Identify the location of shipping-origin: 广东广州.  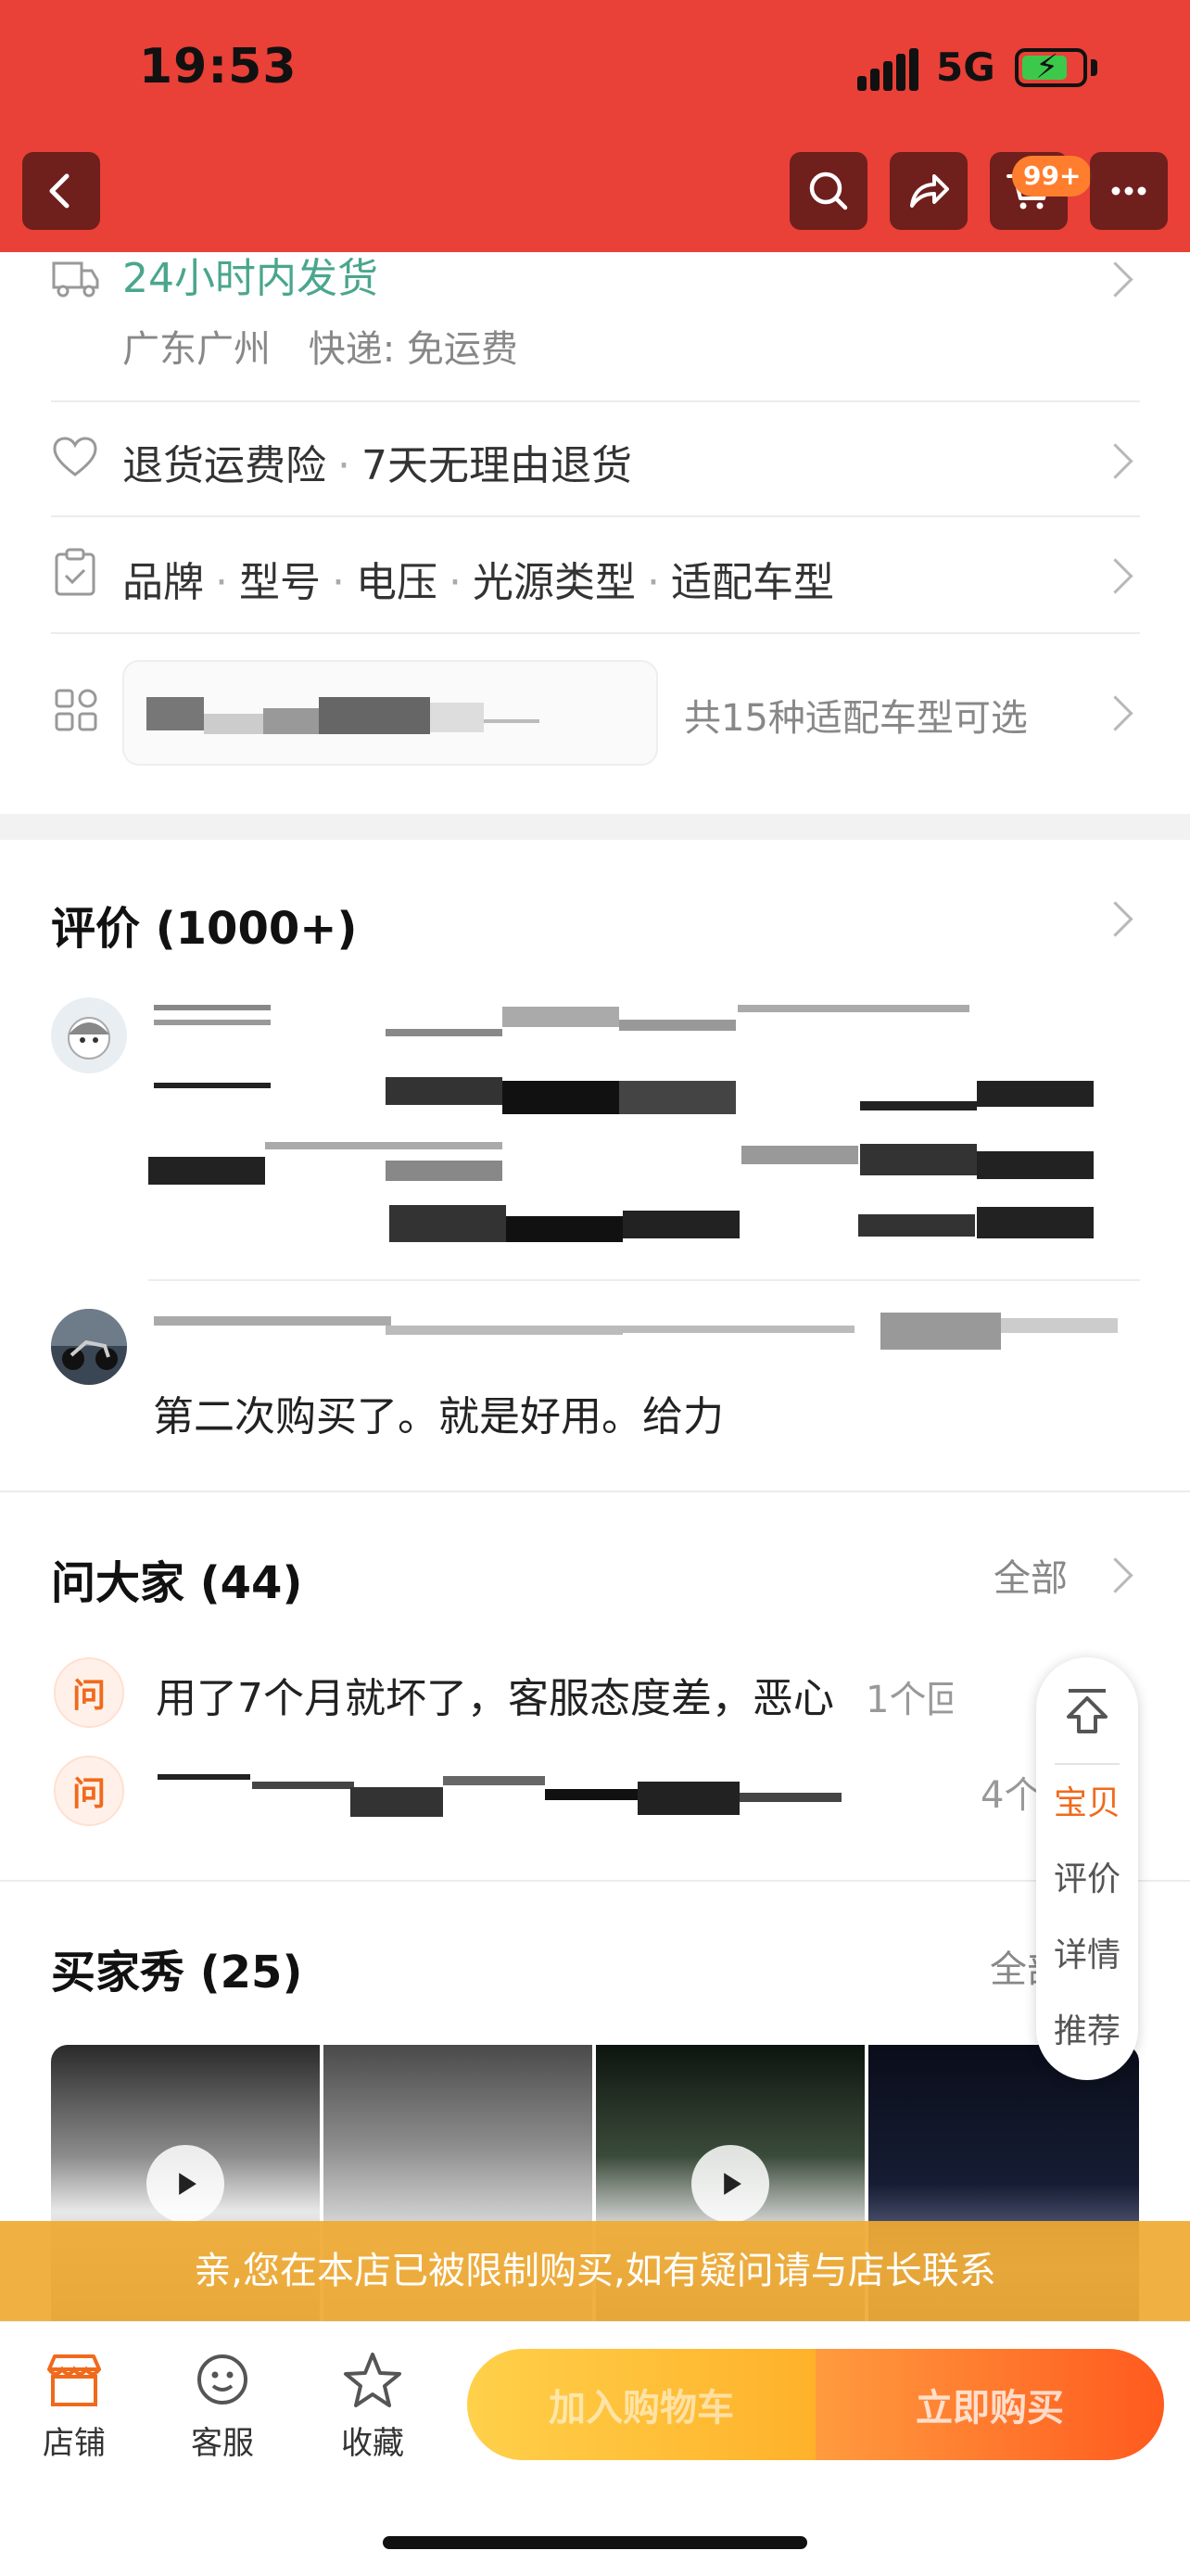
(196, 349).